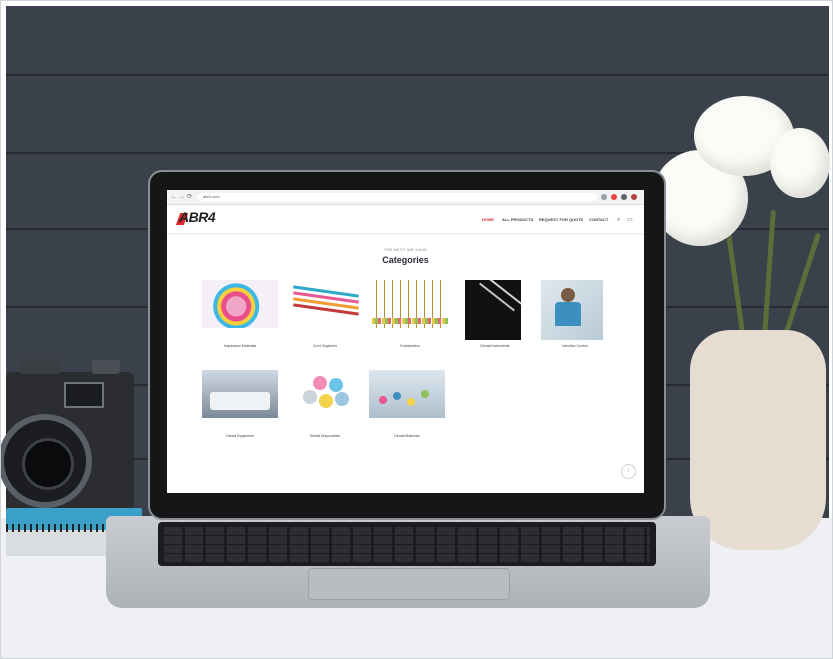 The height and width of the screenshot is (659, 833). What do you see at coordinates (517, 220) in the screenshot?
I see `nav-all-products: ALL PRODUCTS` at bounding box center [517, 220].